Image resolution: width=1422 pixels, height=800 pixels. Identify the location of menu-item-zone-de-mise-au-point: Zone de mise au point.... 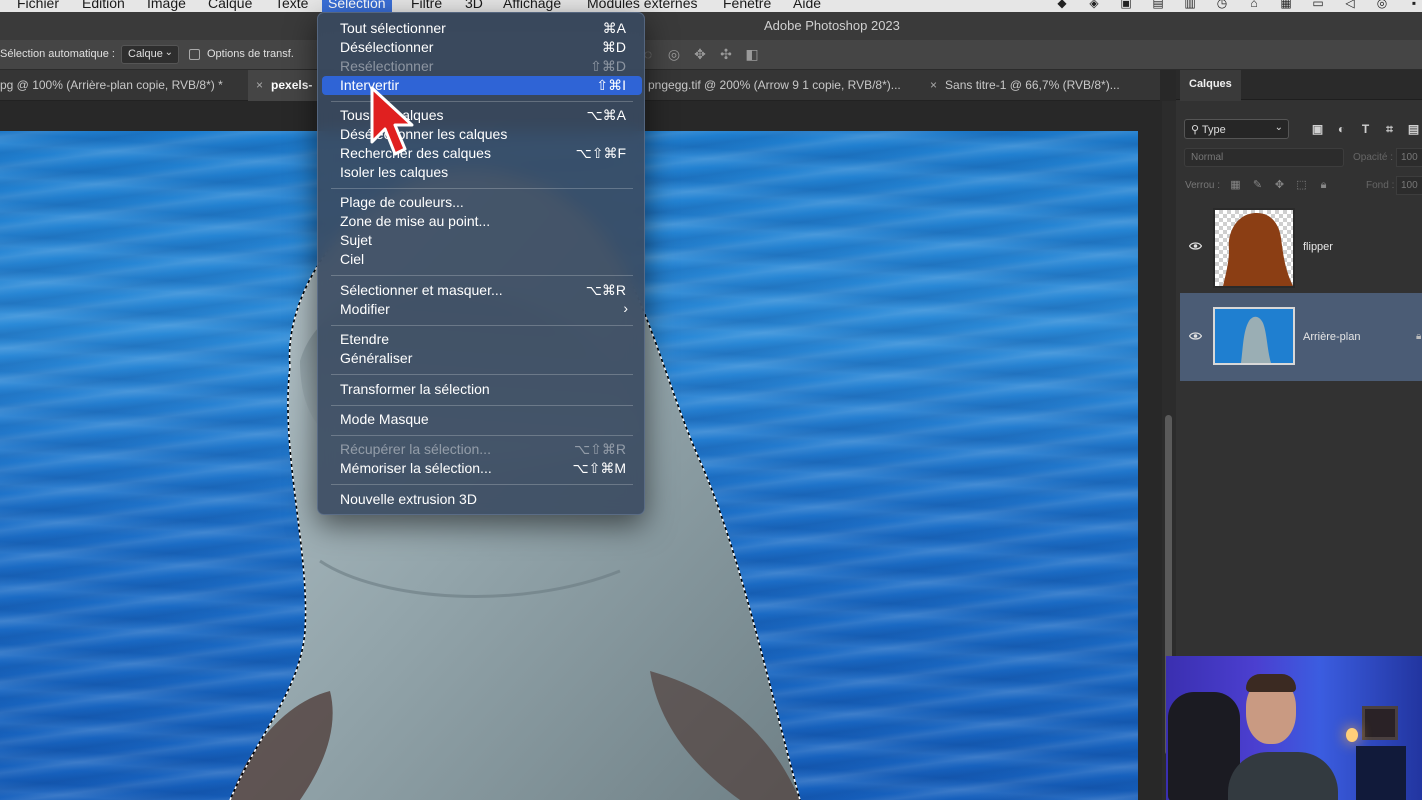
(482, 221).